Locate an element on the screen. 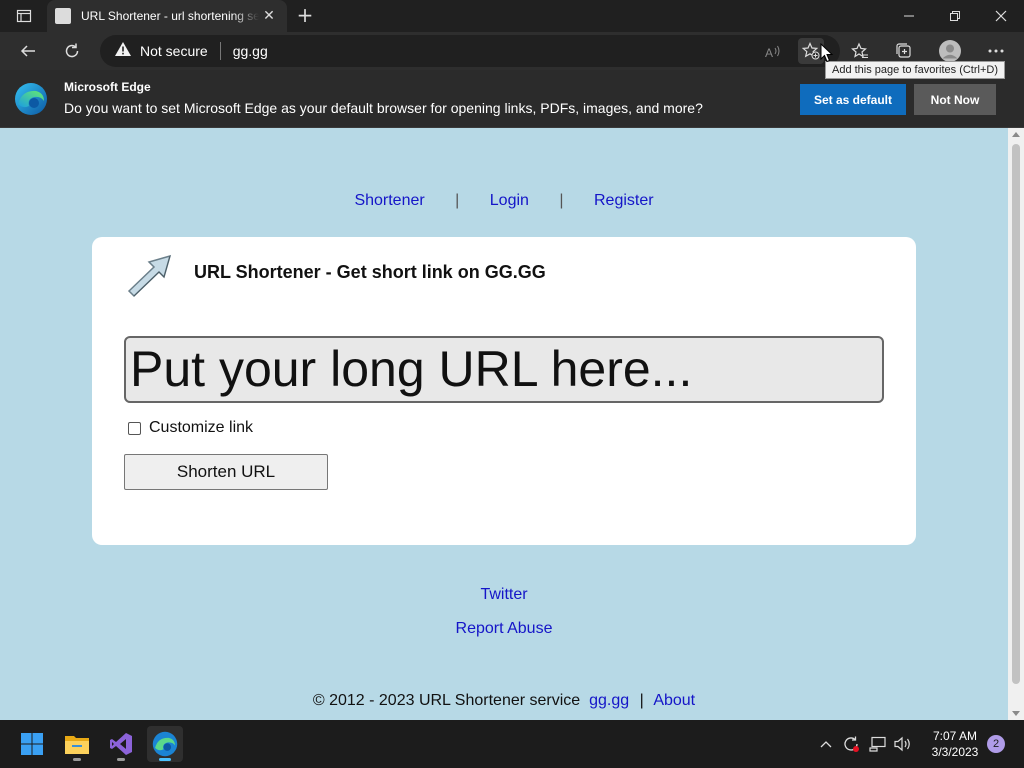 This screenshot has width=1024, height=768. nav-link-login: Login is located at coordinates (509, 200).